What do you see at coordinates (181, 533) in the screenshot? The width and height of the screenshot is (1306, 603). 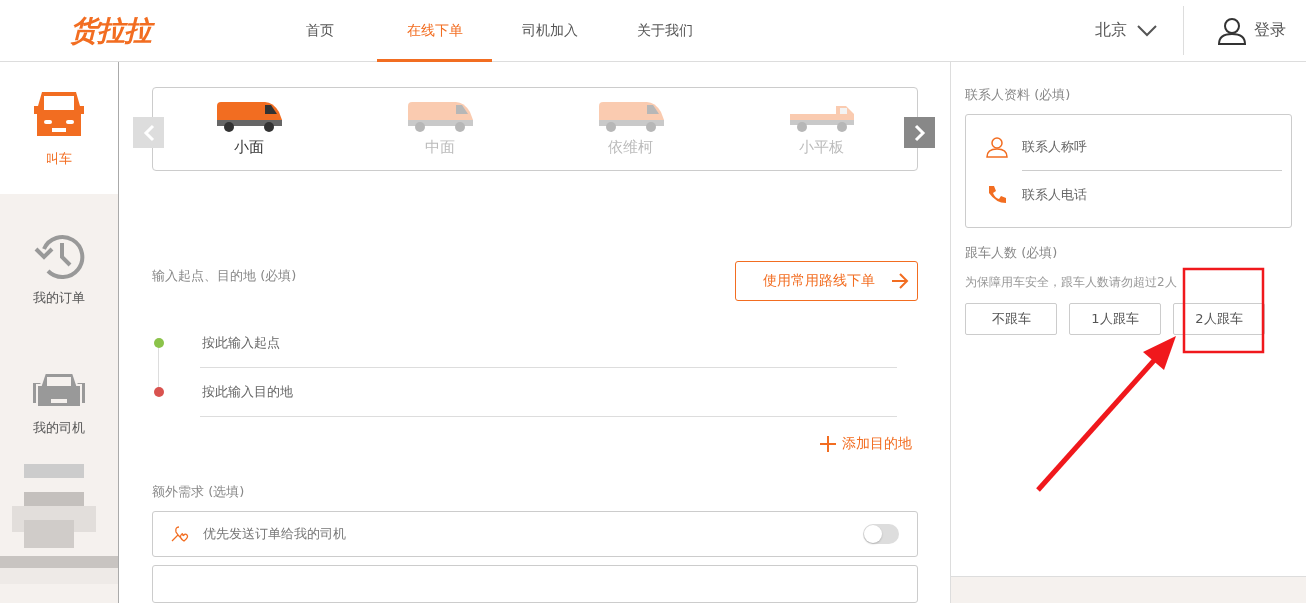 I see `driver-heart-icon` at bounding box center [181, 533].